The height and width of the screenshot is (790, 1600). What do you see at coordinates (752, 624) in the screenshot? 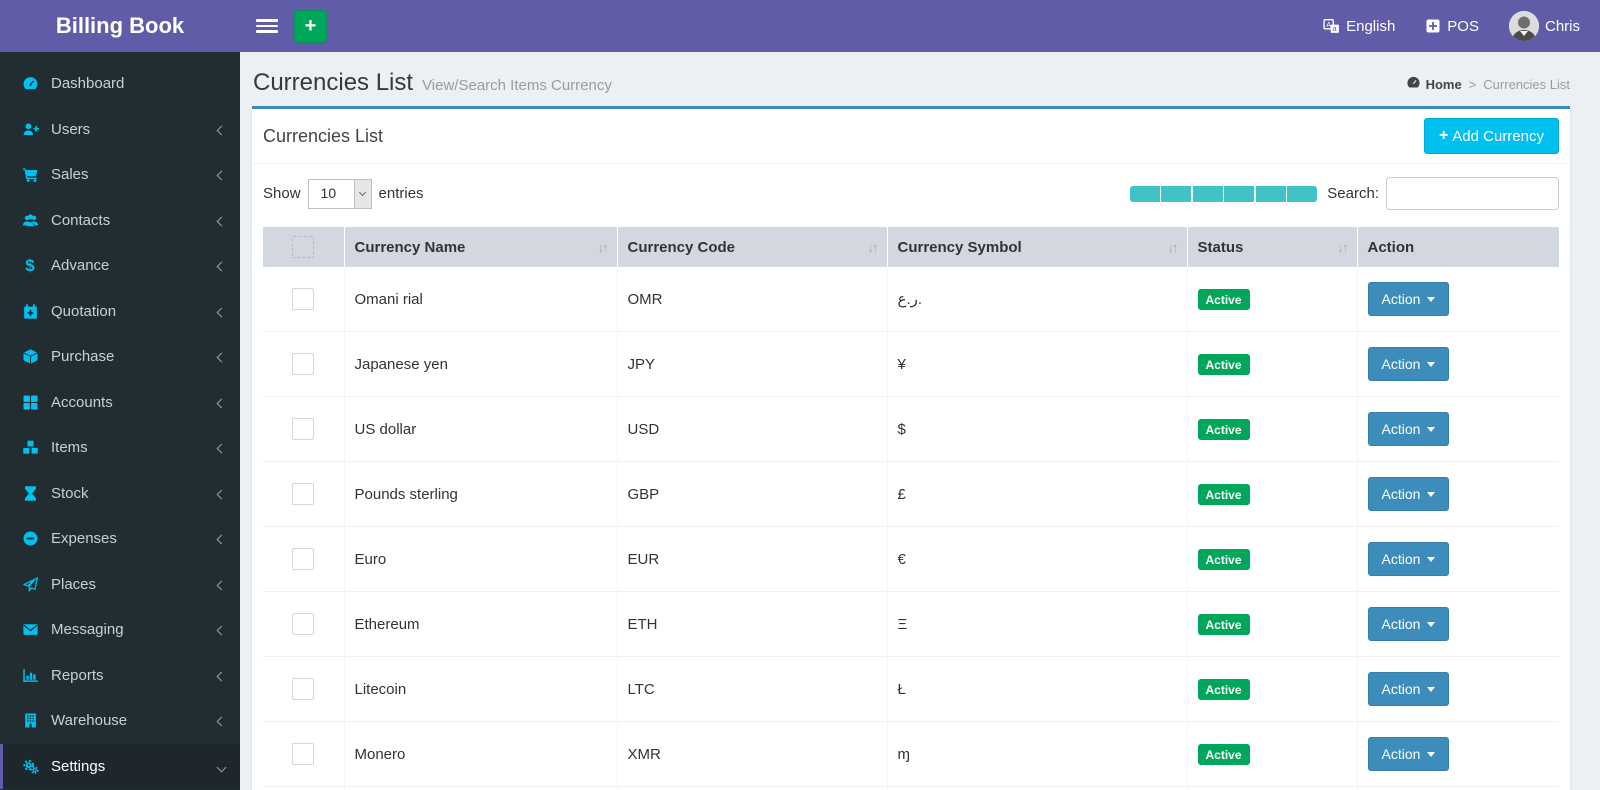
I see `currency-code-cell: ETH` at bounding box center [752, 624].